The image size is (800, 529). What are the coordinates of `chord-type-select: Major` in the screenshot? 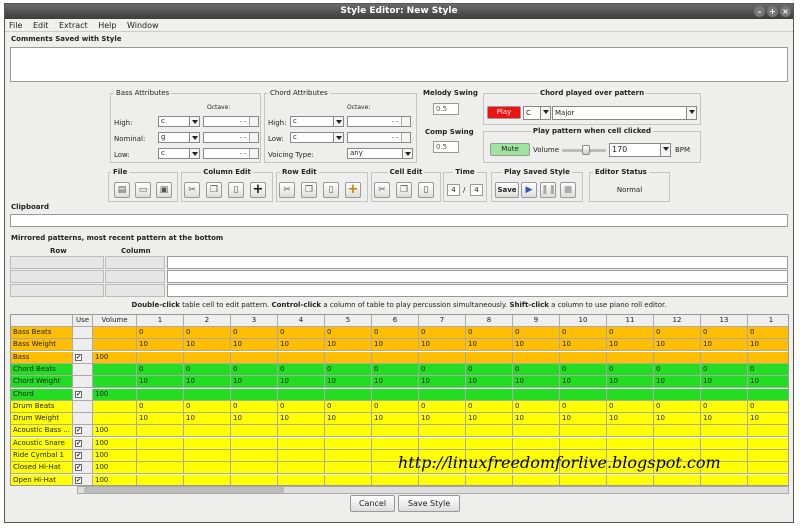 It's located at (624, 113).